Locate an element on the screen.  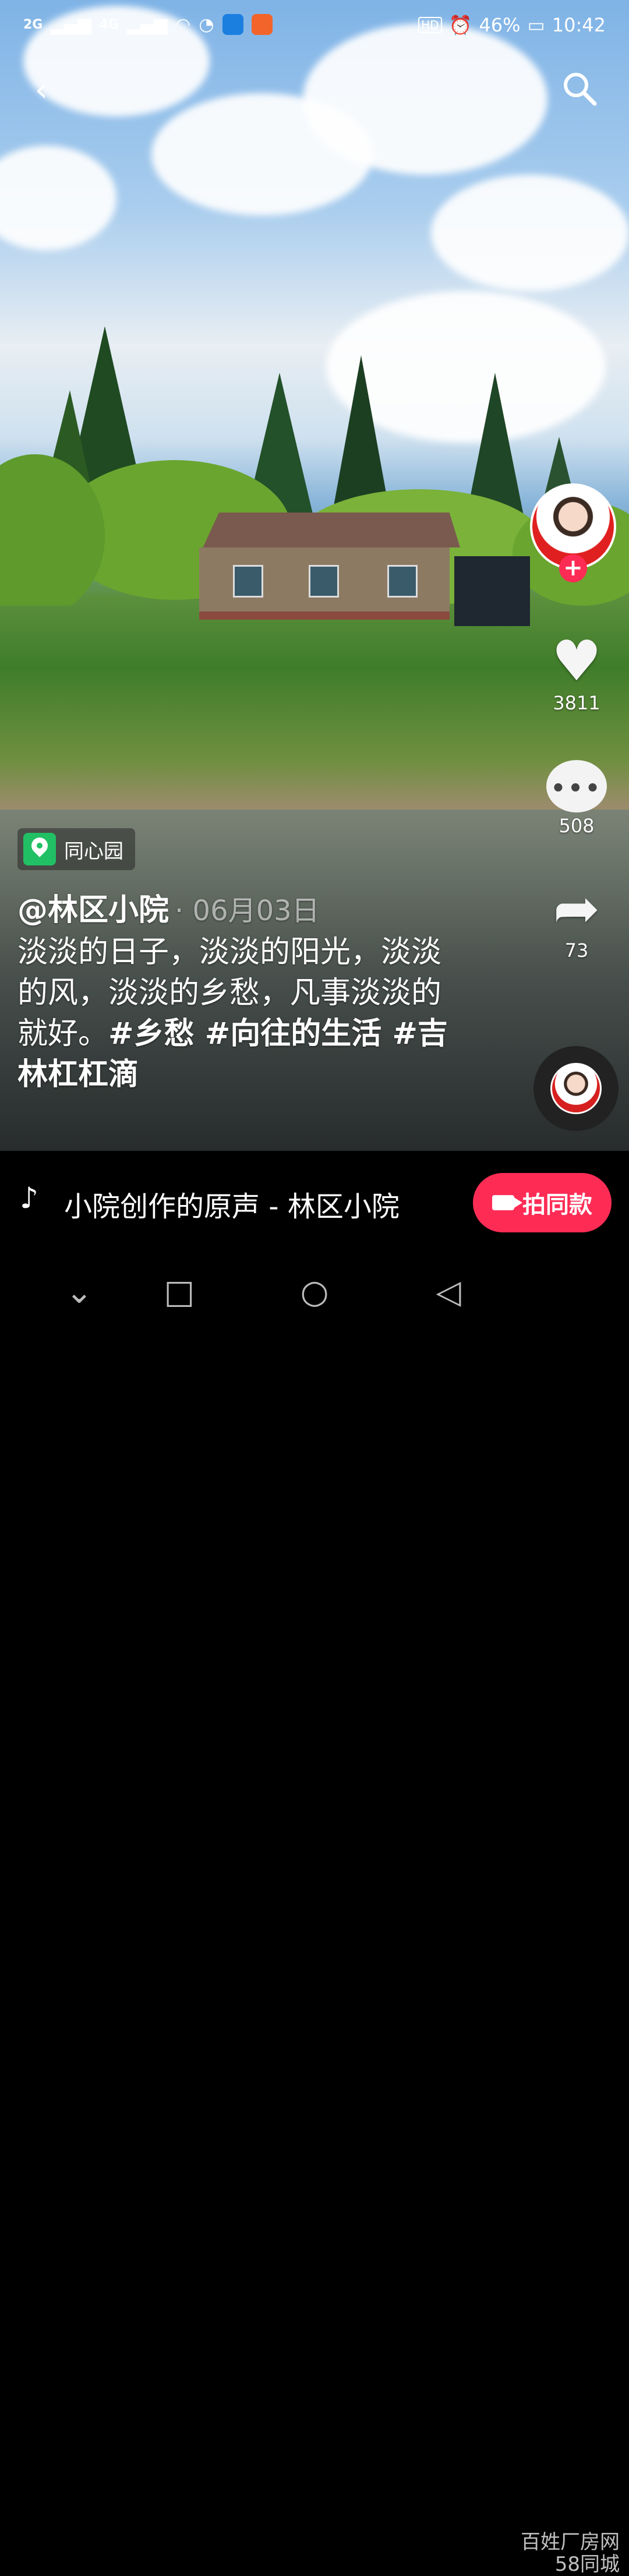
status-bar: 2G ▂▄▆ 4G ▂▄▆ ◠ ◔ HD ⏰ 46% ▭ 10:42 is located at coordinates (314, 26).